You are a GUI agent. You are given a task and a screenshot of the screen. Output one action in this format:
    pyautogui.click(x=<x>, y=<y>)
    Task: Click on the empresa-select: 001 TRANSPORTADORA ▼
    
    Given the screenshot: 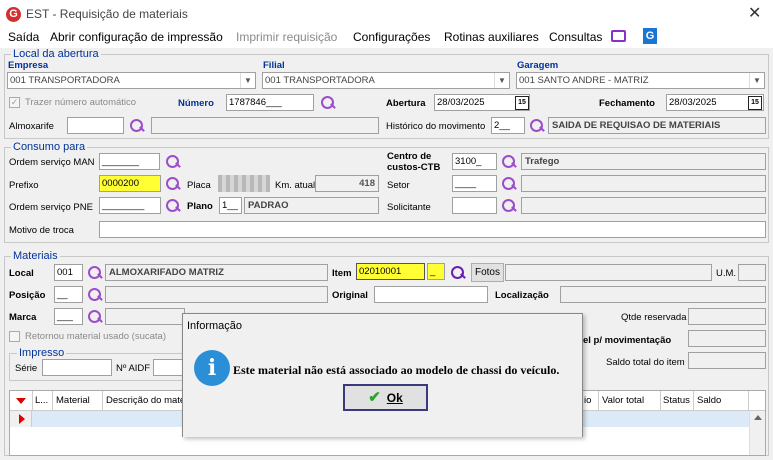 What is the action you would take?
    pyautogui.click(x=131, y=80)
    